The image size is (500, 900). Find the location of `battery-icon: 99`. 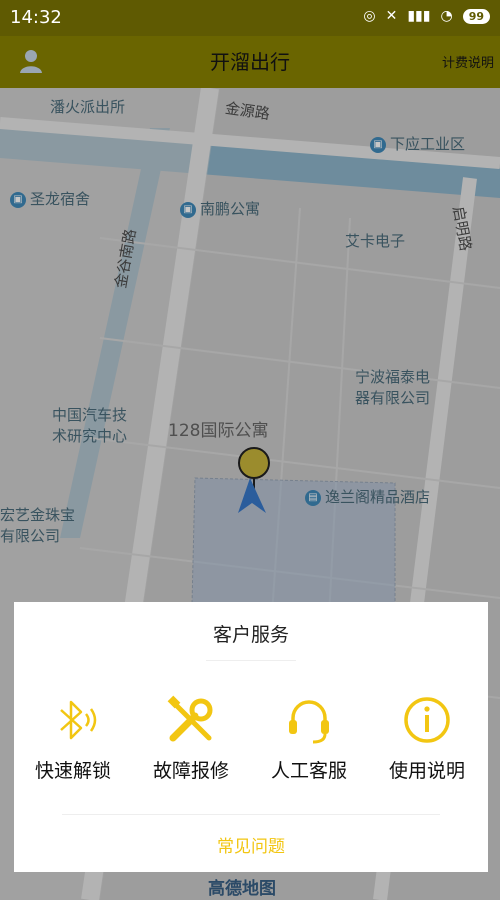

battery-icon: 99 is located at coordinates (476, 16).